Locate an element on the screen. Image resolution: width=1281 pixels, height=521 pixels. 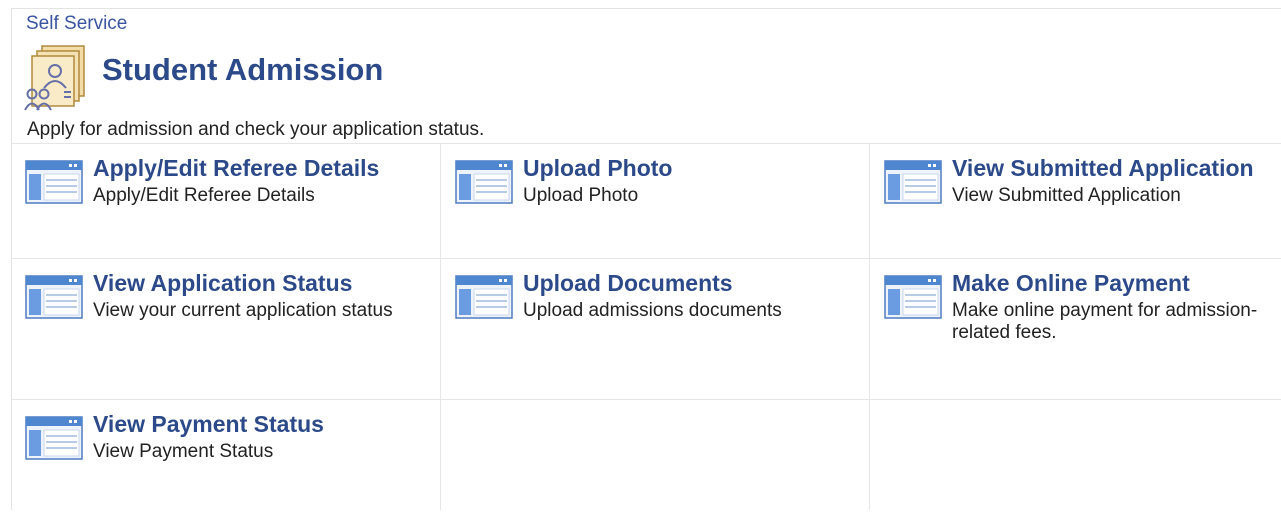
tile-title-link: Upload Documents is located at coordinates (628, 283).